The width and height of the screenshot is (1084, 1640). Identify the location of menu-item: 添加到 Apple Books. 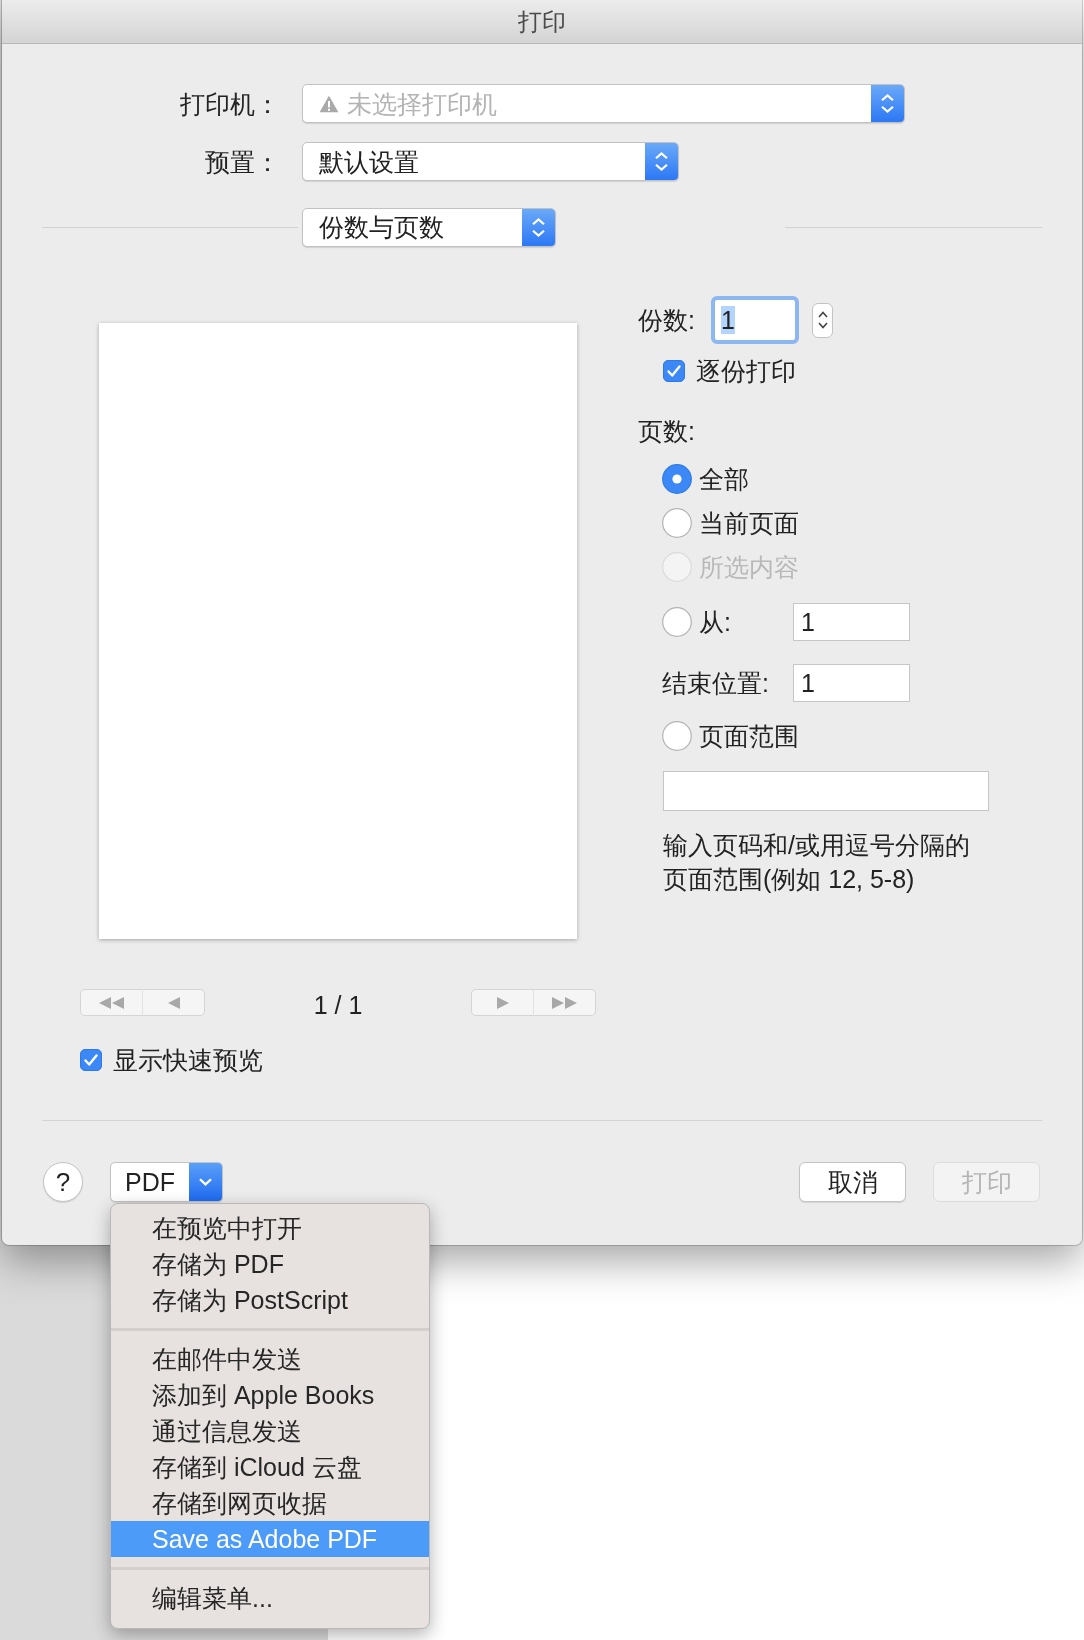
(270, 1395).